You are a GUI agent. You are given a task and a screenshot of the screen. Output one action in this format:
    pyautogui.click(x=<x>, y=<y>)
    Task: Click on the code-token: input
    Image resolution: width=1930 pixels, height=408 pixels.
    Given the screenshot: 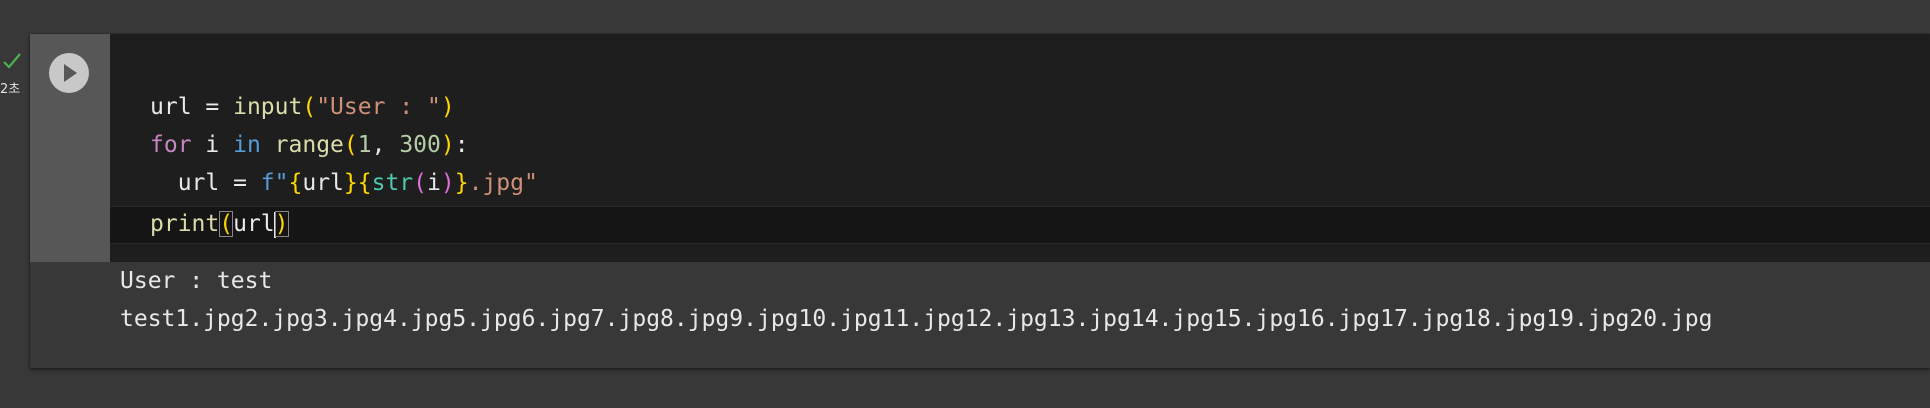 What is the action you would take?
    pyautogui.click(x=268, y=107)
    